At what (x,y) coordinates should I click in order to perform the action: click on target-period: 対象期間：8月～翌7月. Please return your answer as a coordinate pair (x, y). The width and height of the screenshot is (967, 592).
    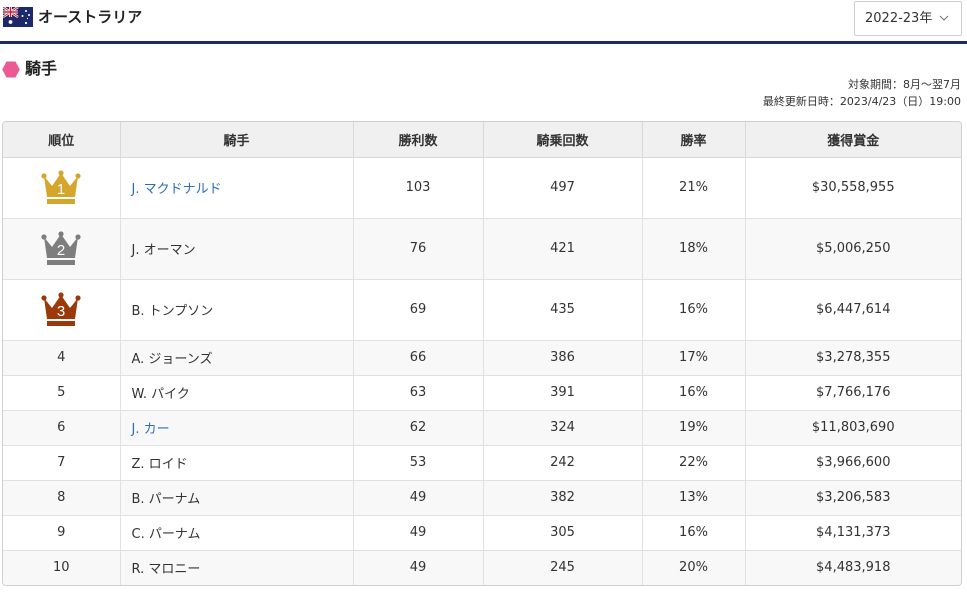
    Looking at the image, I should click on (904, 84).